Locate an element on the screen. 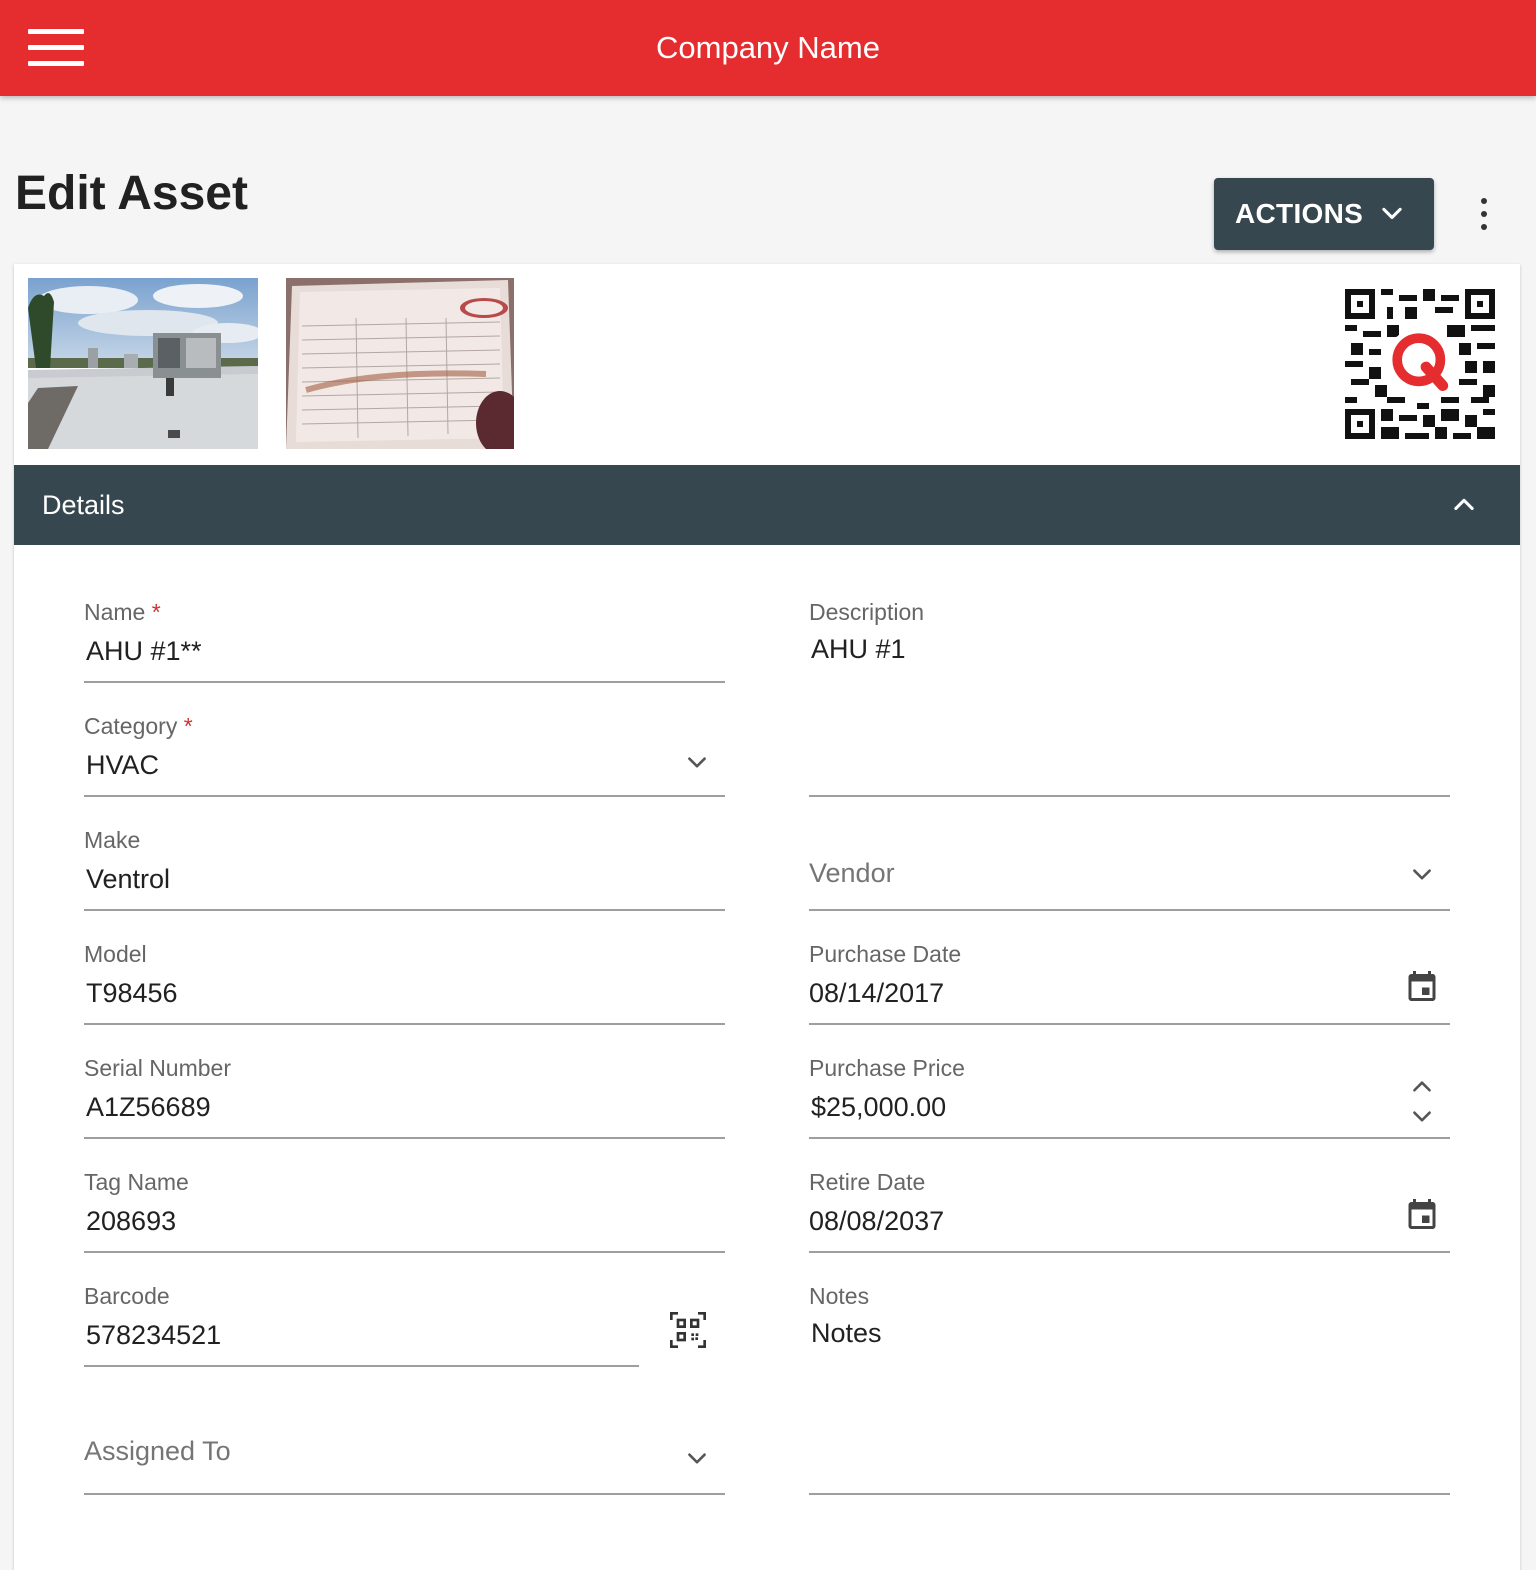  assigned-to-placeholder: Assigned To is located at coordinates (157, 1451).